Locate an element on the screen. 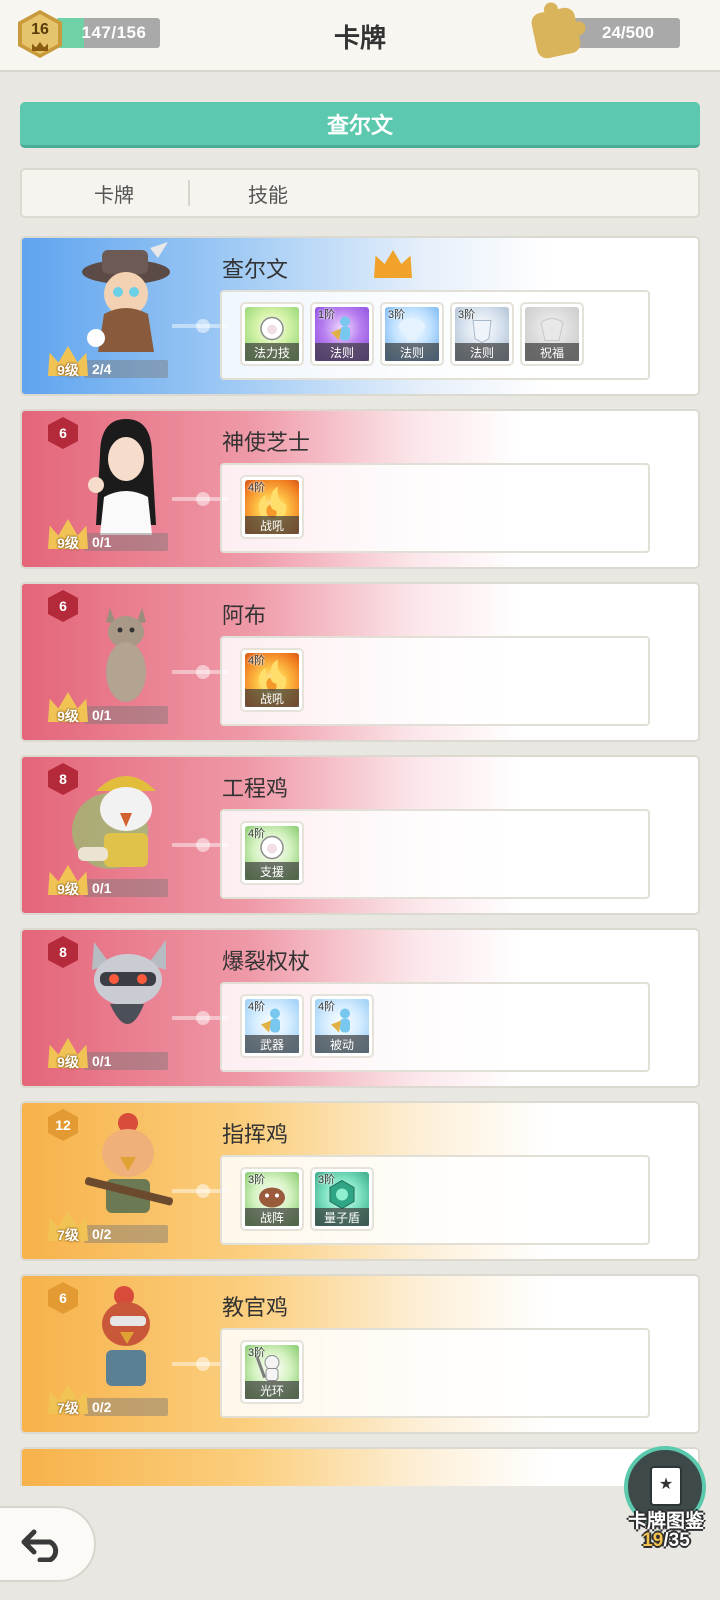  skill-slot: 4阶武器 is located at coordinates (272, 1026).